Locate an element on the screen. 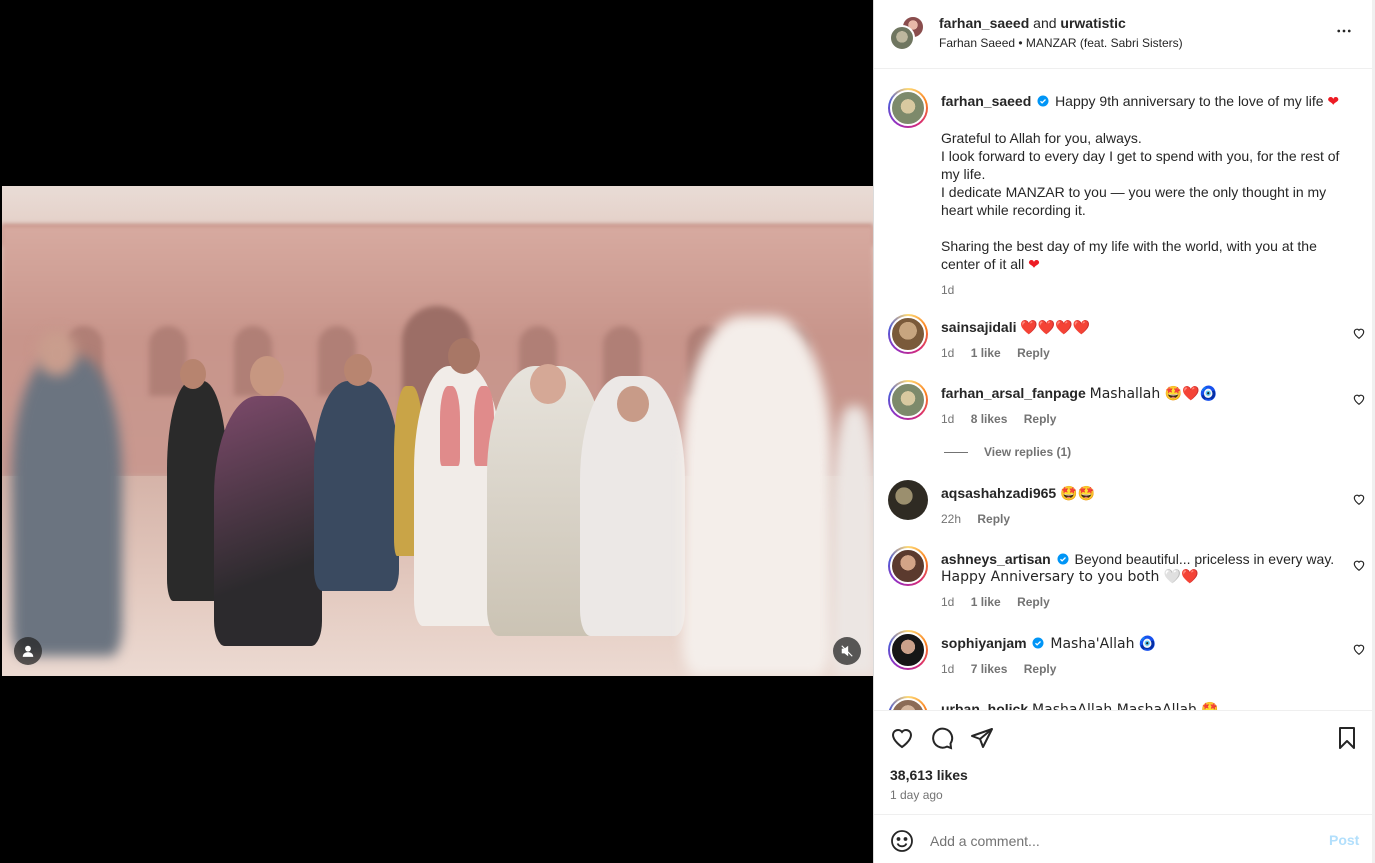 This screenshot has height=863, width=1375. comment-time: 22h is located at coordinates (951, 519).